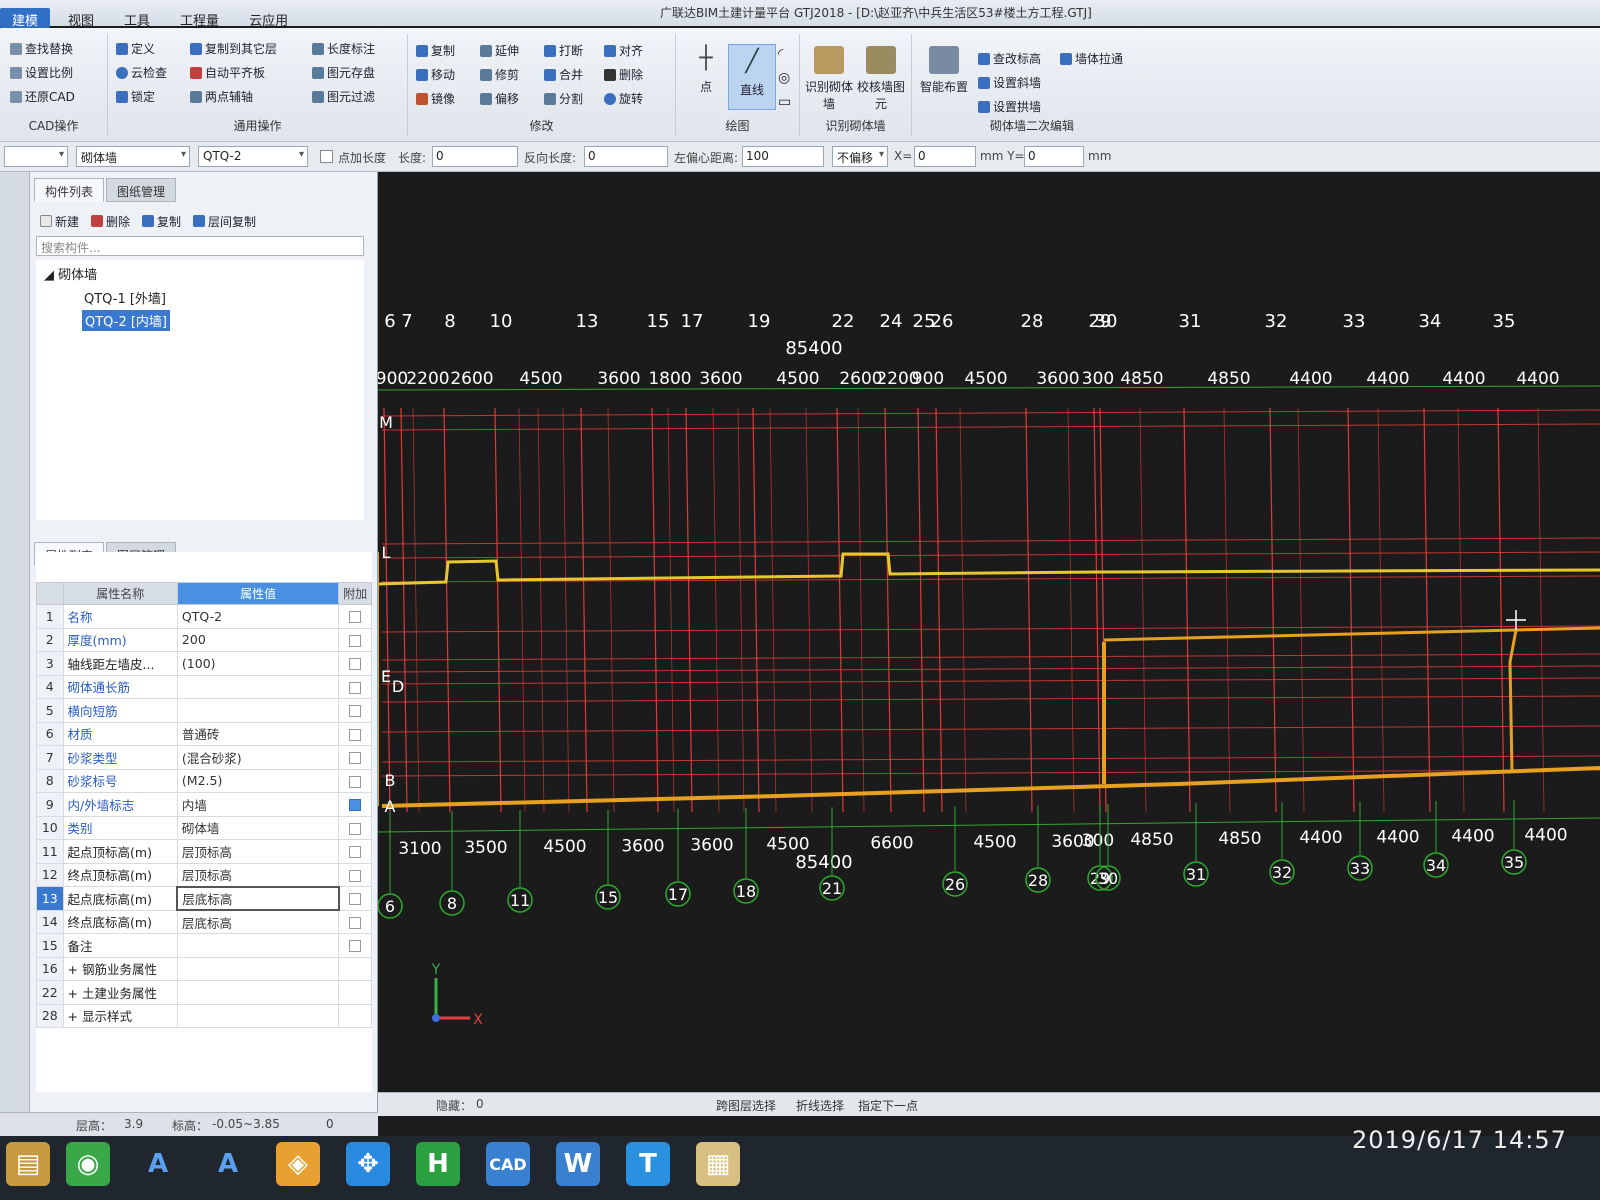  I want to click on slant-wall-button: 设置斜墙, so click(1009, 82).